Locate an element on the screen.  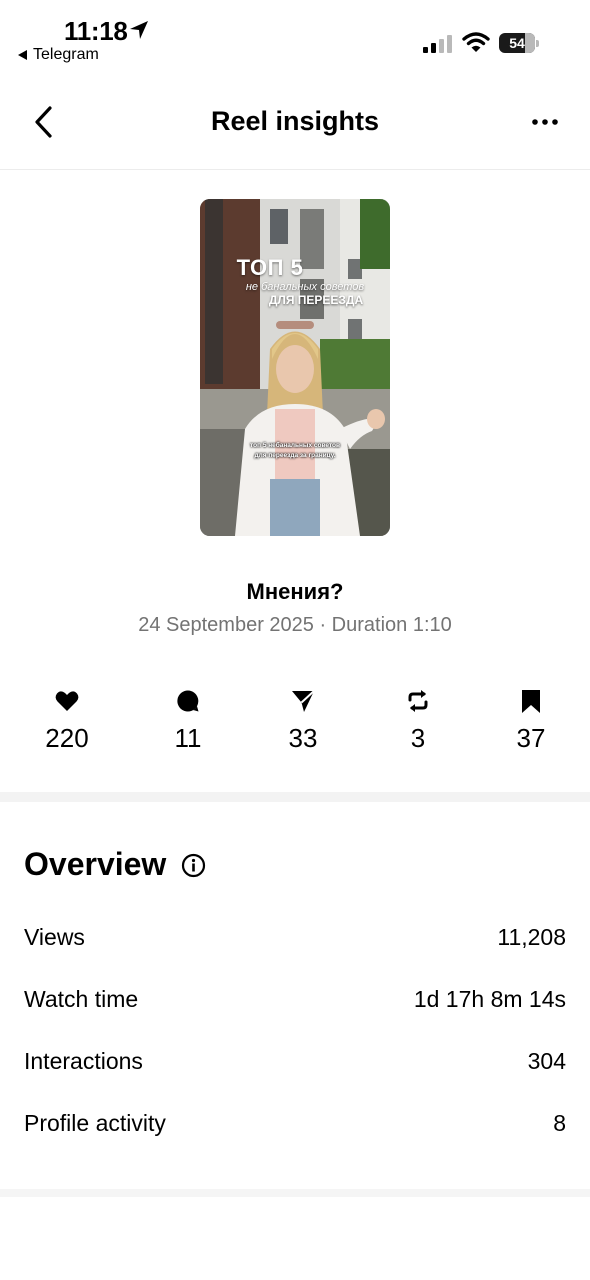
stat-reposts: 3 is located at coordinates (418, 721).